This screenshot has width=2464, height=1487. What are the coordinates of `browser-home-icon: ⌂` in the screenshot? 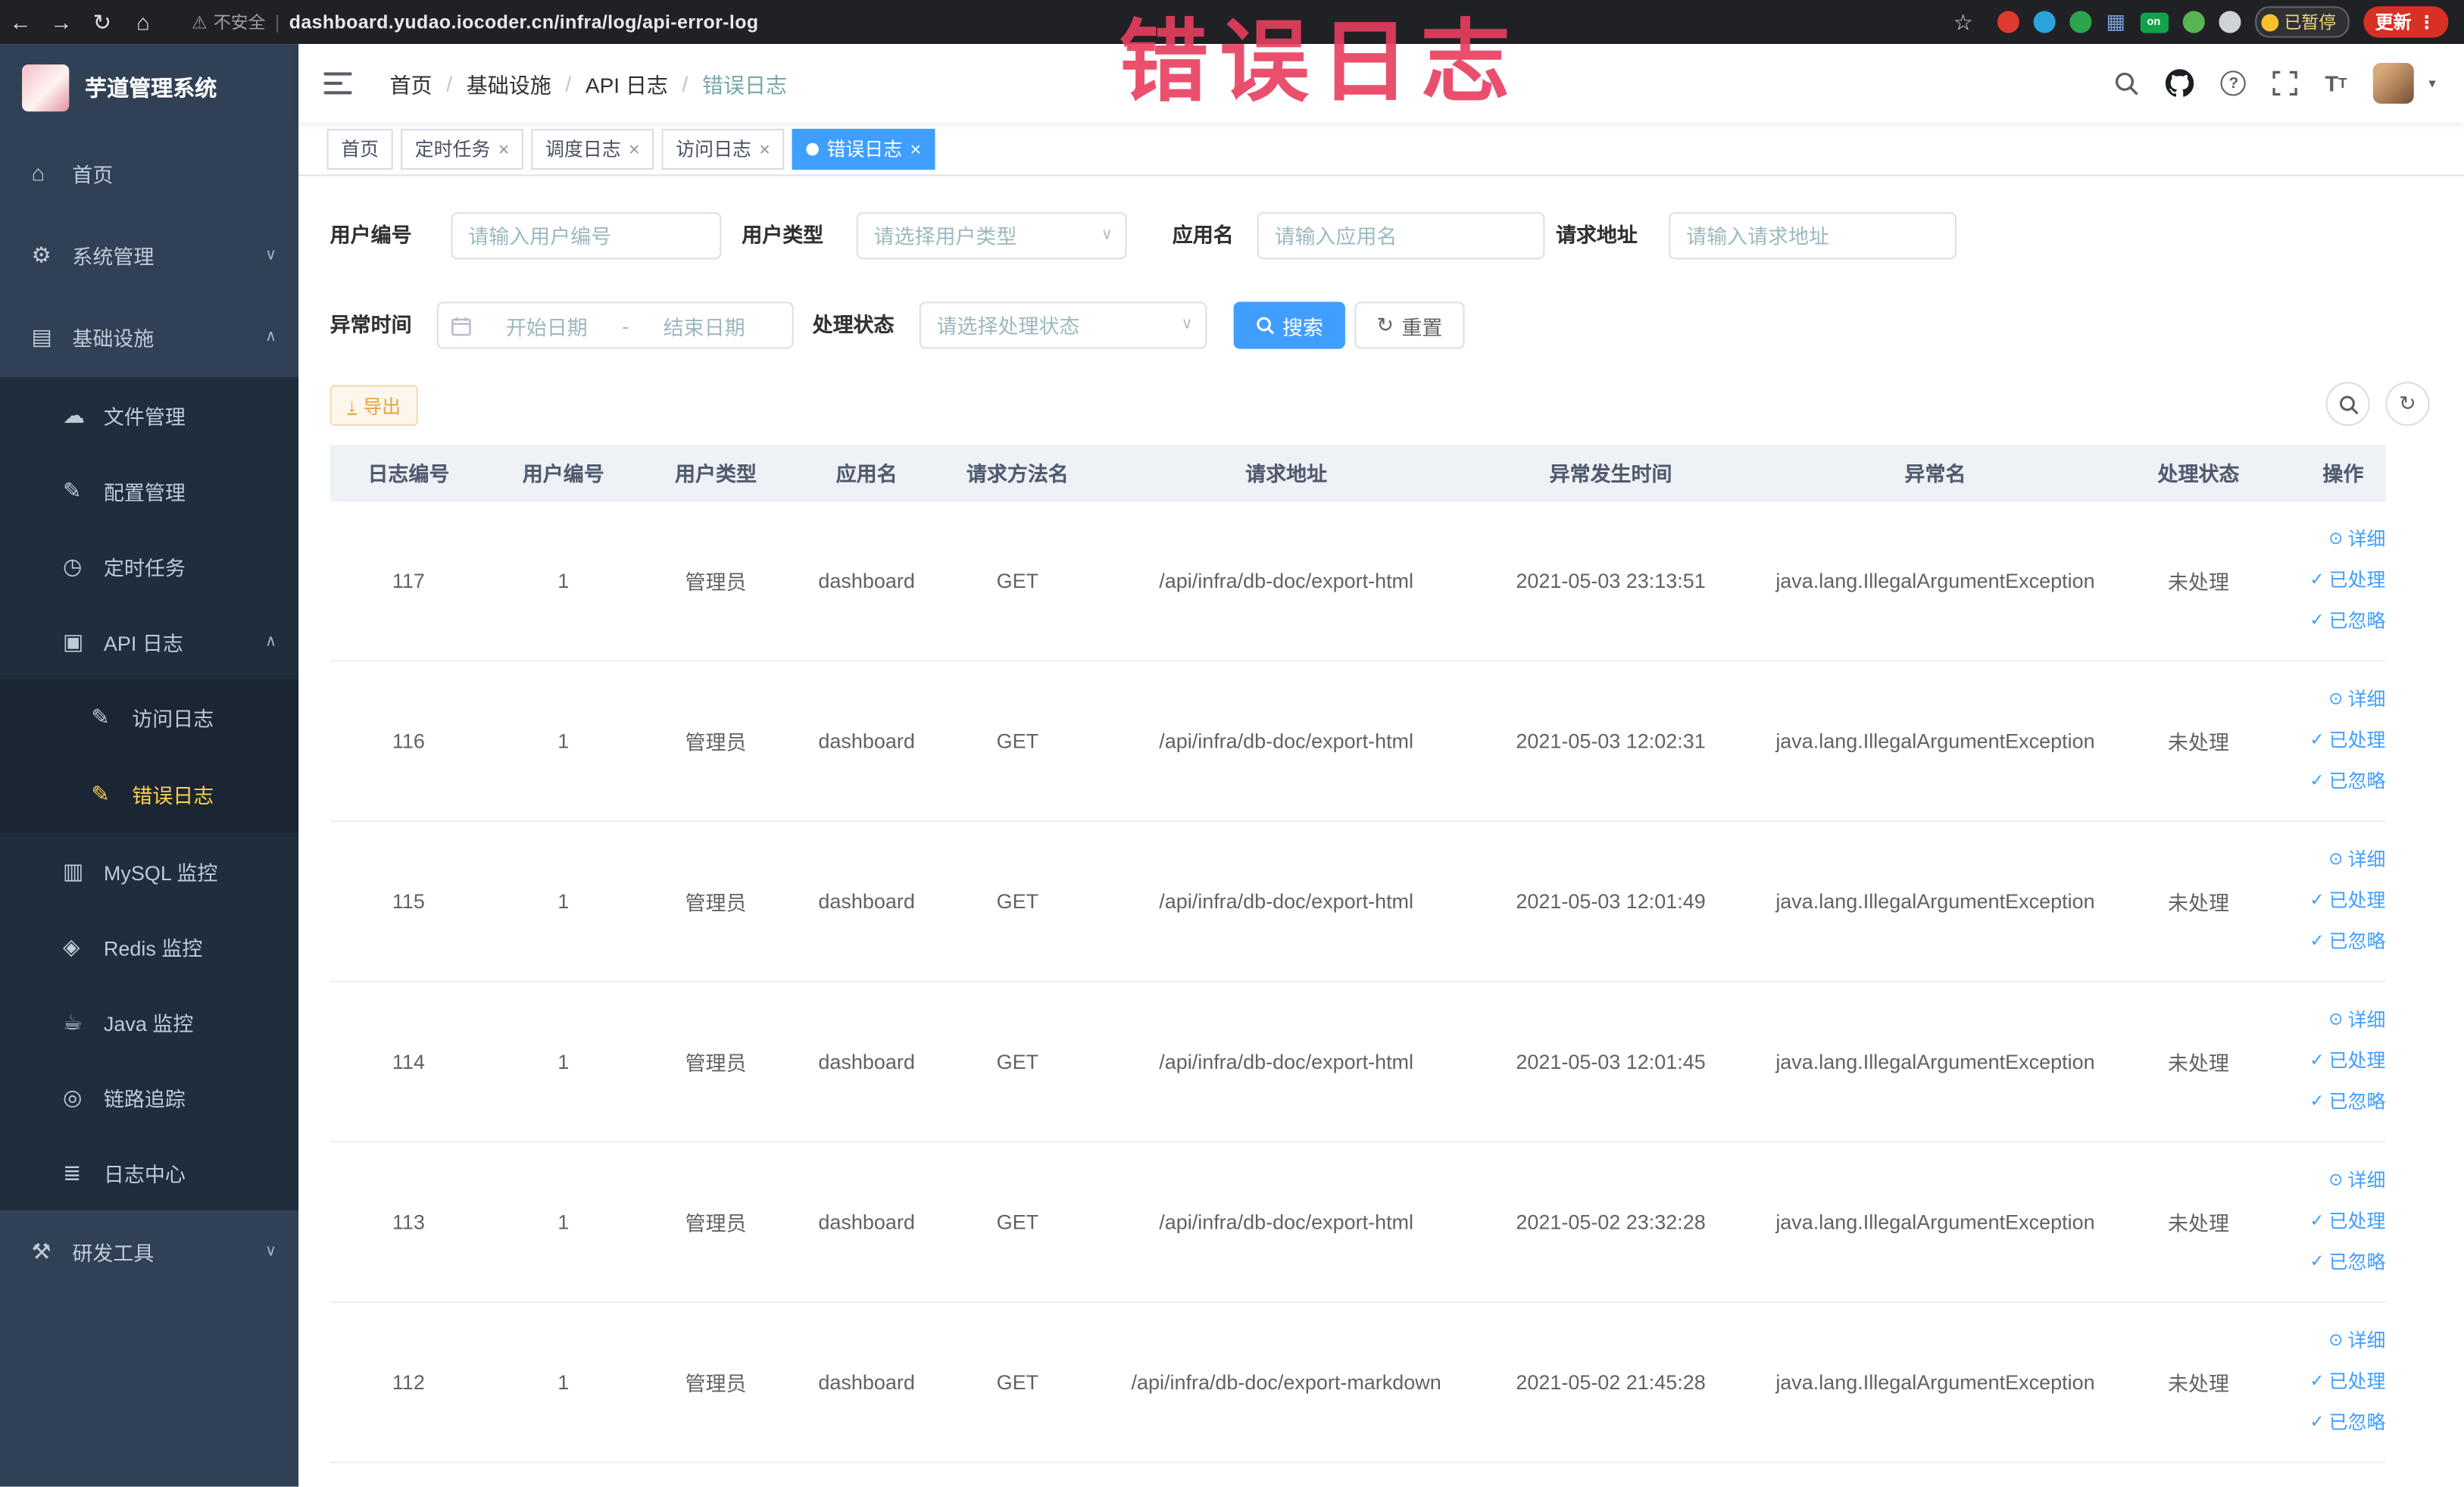 It's located at (143, 21).